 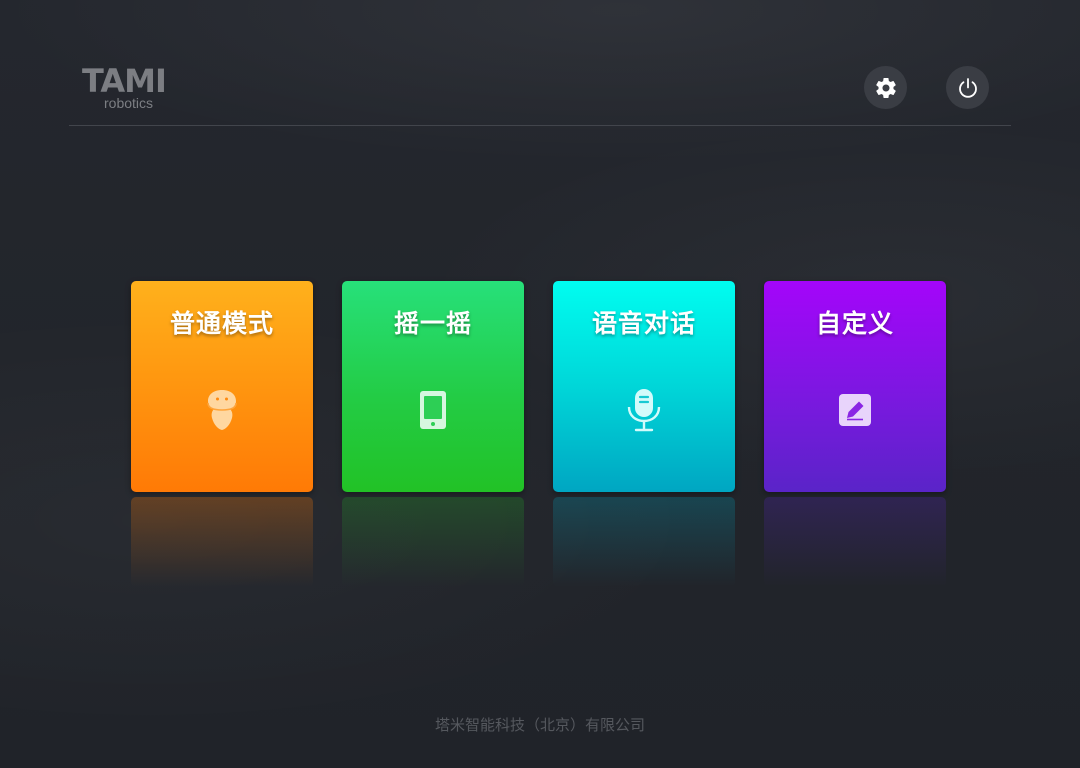 I want to click on logo: TAMI robotics, so click(x=132, y=87).